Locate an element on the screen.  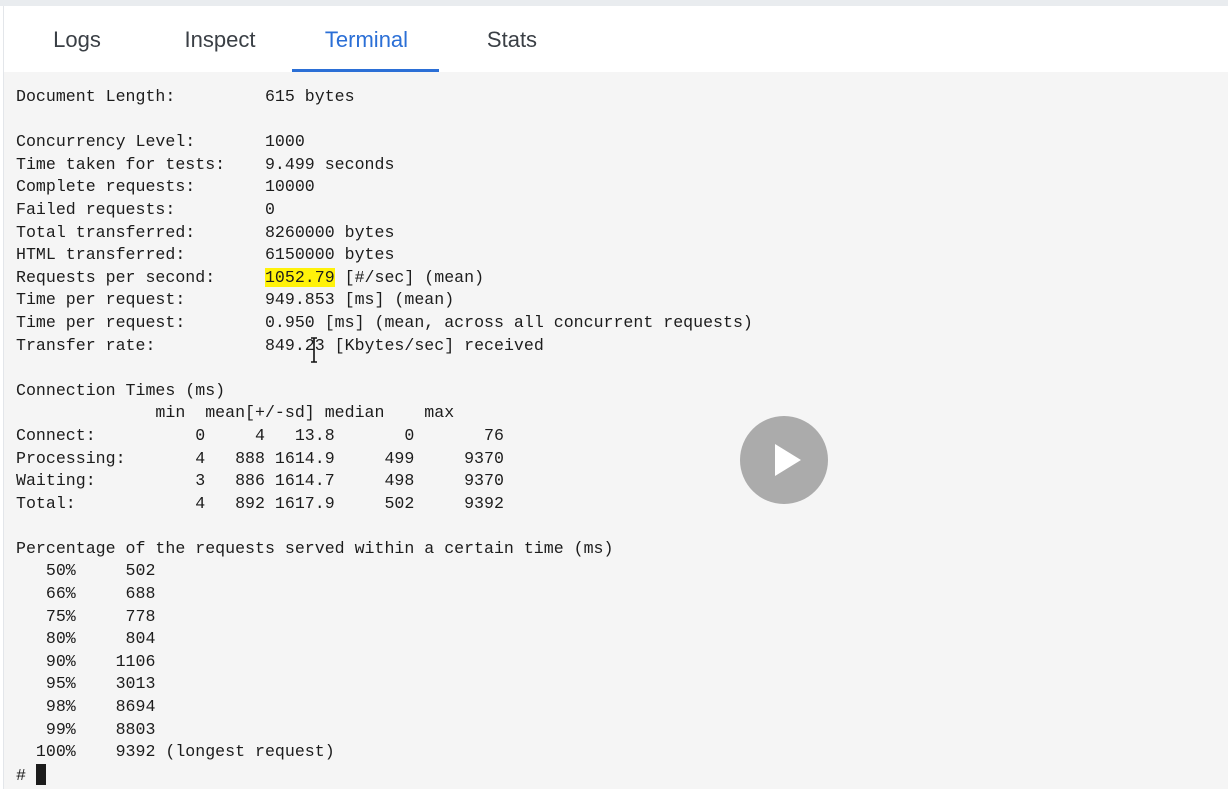
percentile-row: 99% 8803 is located at coordinates (86, 729).